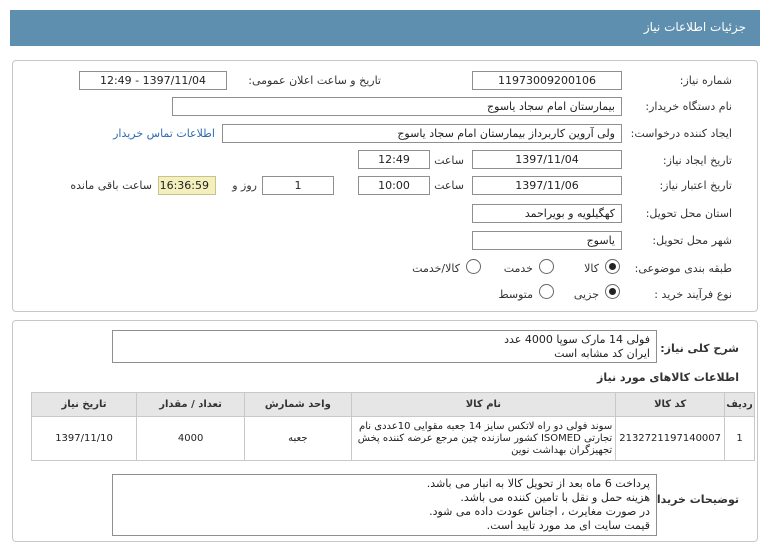 The height and width of the screenshot is (545, 770). Describe the element at coordinates (298, 185) in the screenshot. I see `remaining-days-field: 1` at that location.